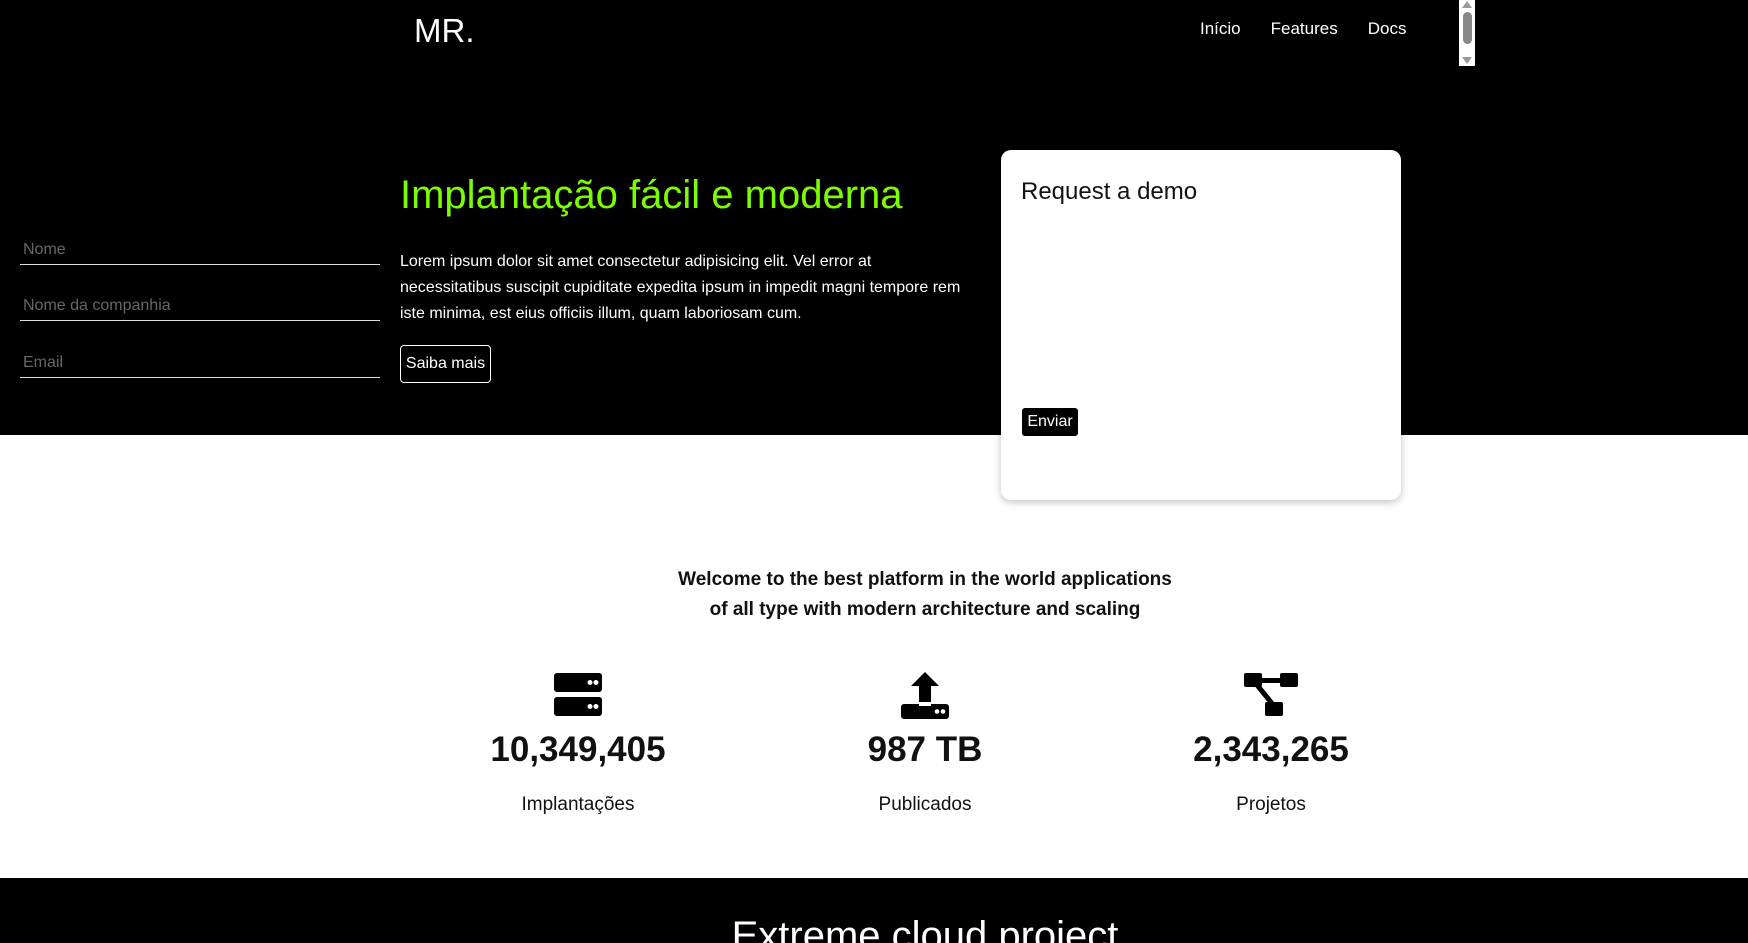  I want to click on scrollbar-thumb, so click(1467, 28).